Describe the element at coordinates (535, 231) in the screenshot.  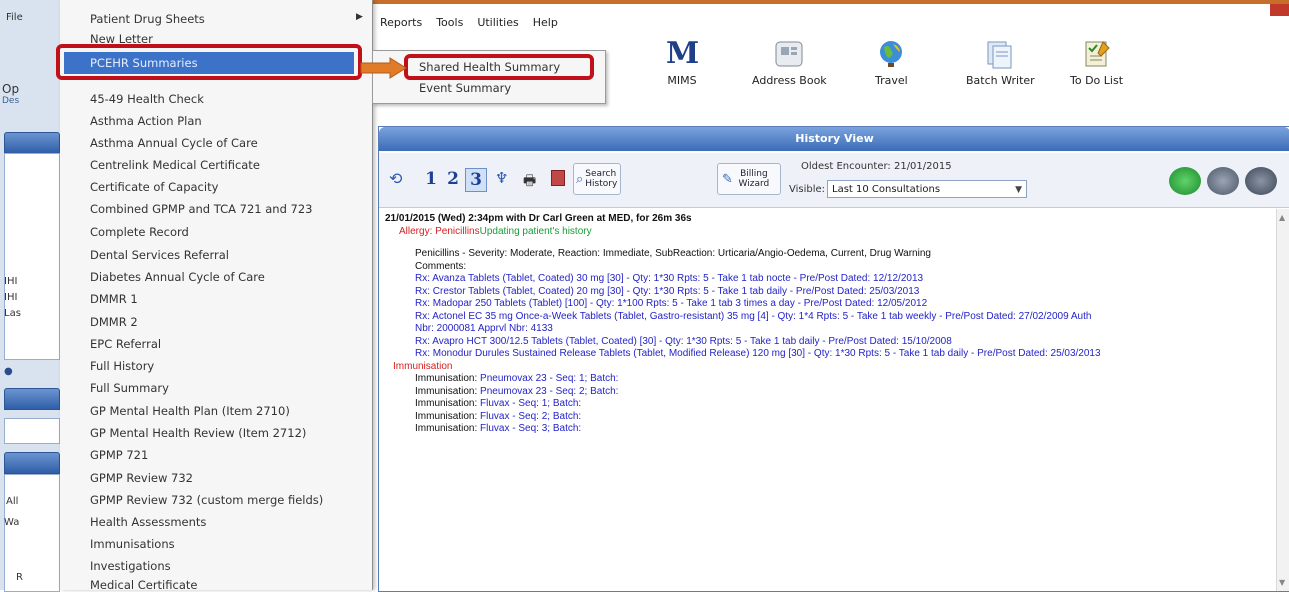
I see `allergy-status: Updating patient's history` at that location.